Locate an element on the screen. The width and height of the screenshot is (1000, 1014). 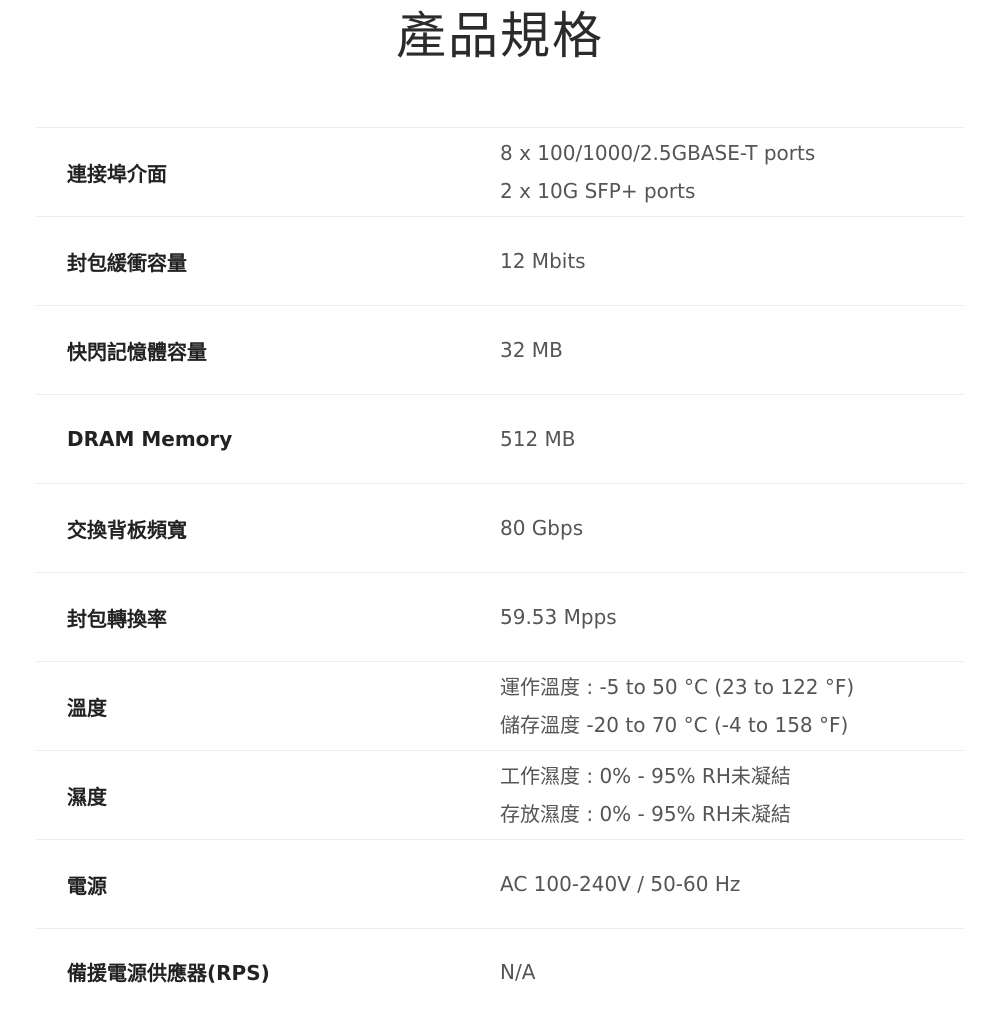
spec-value: 59.53 Mpps is located at coordinates (558, 617).